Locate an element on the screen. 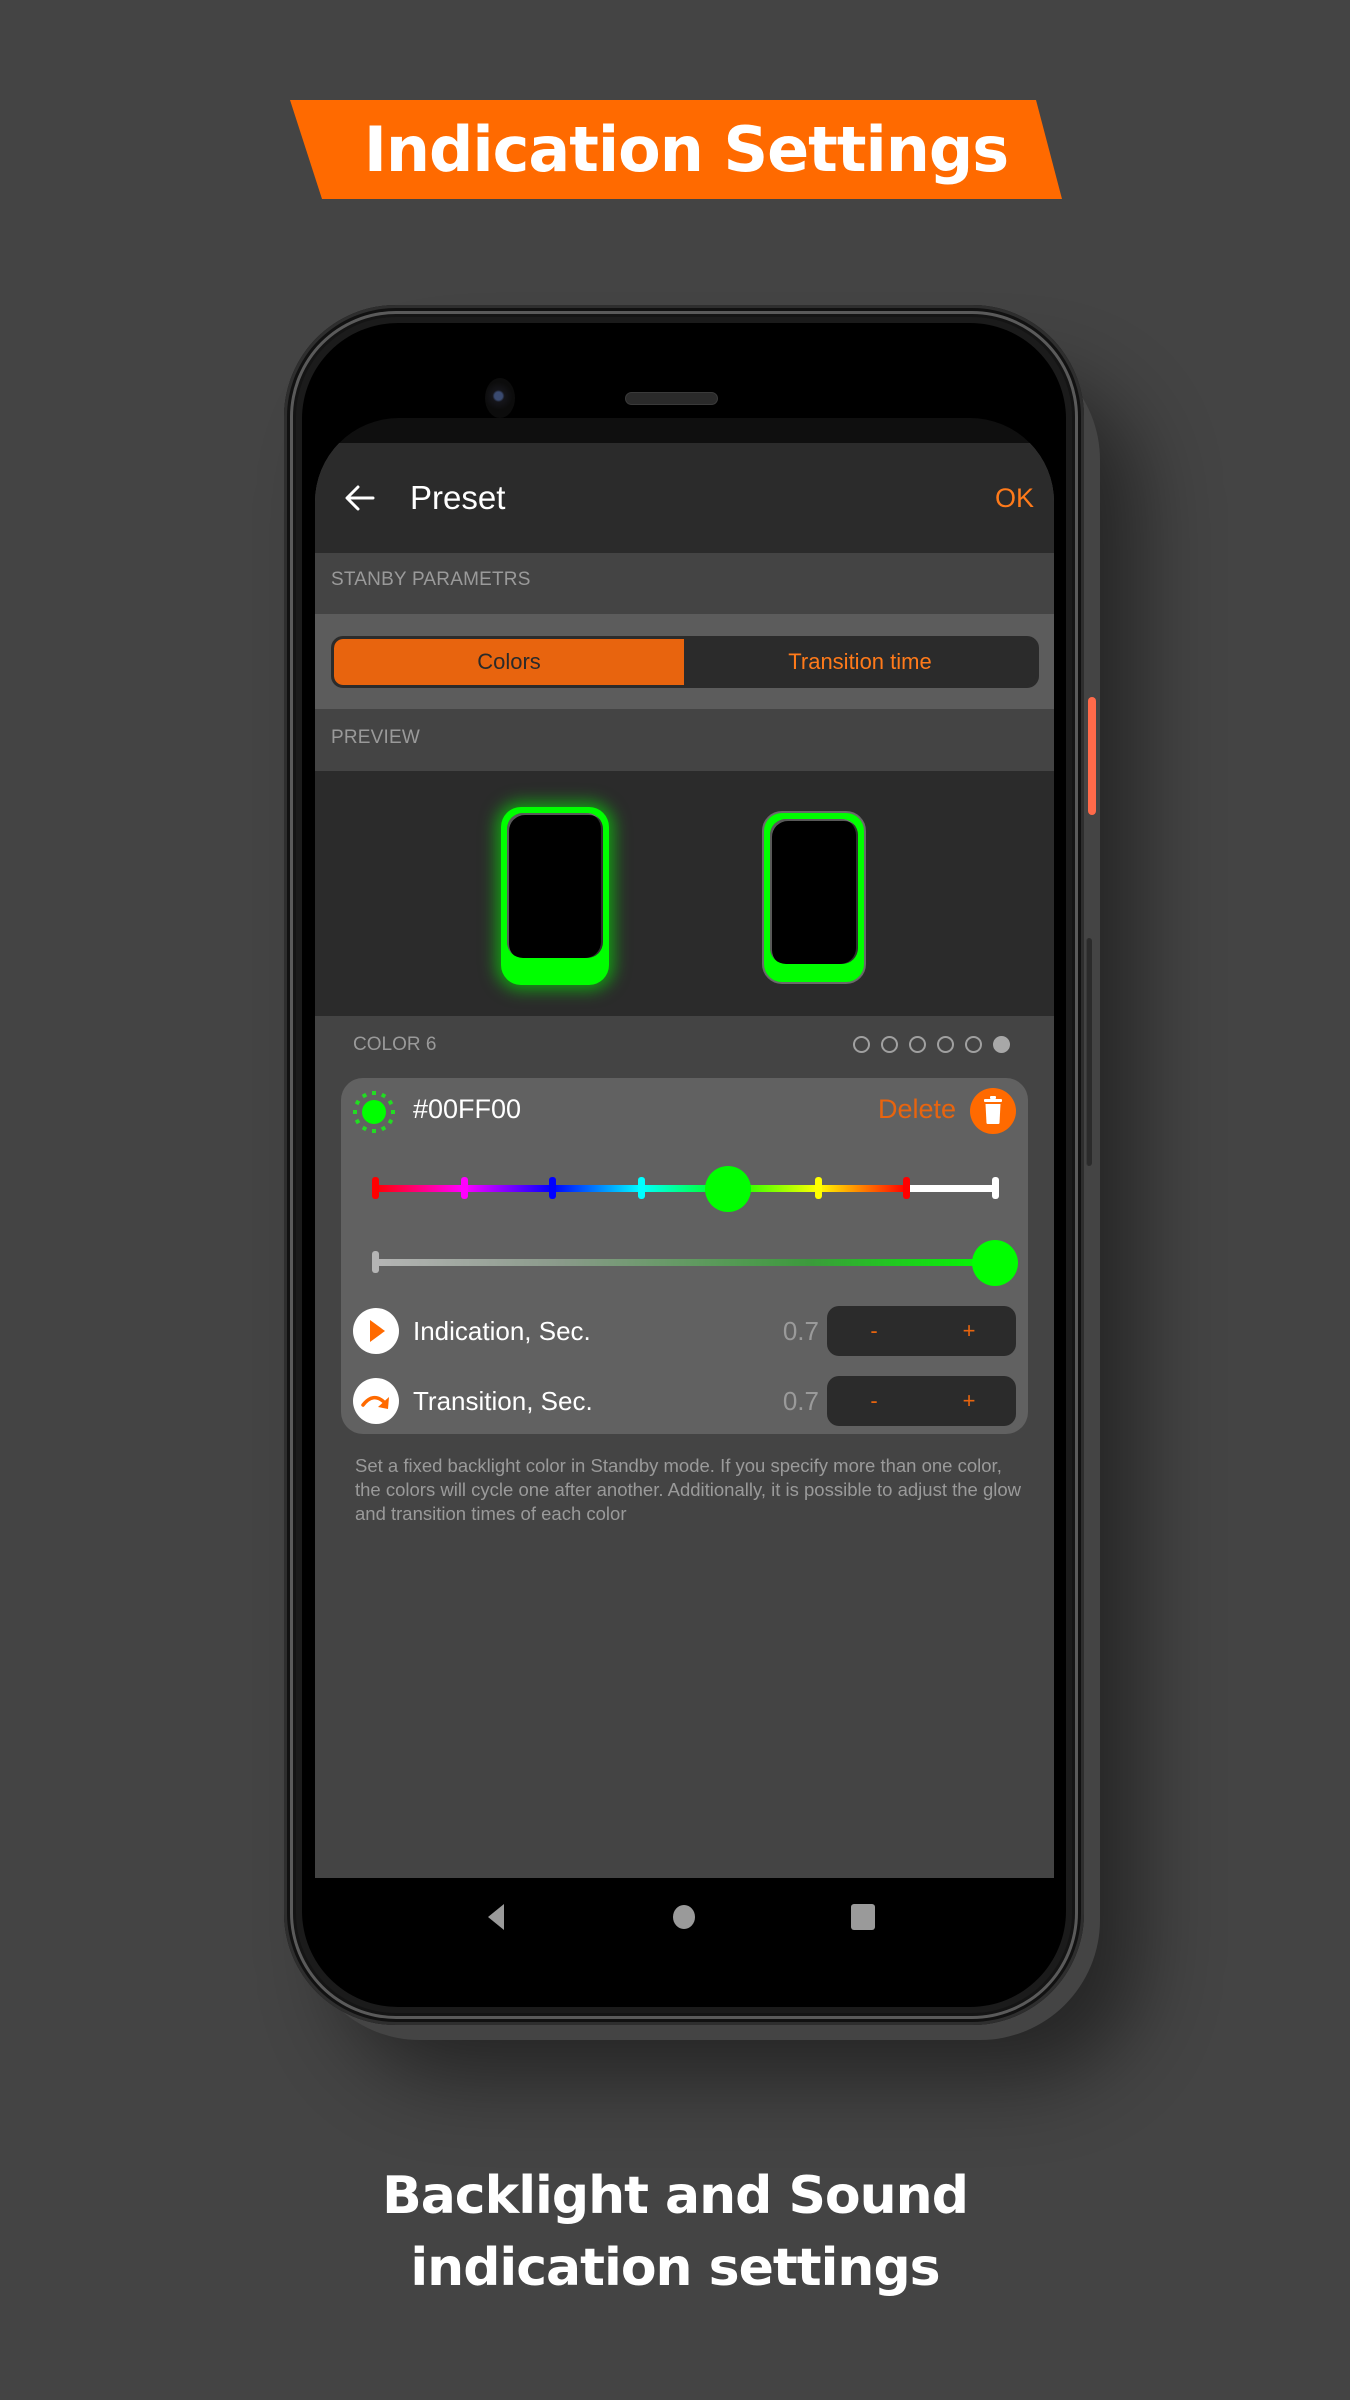 The image size is (1350, 2400). transition-time-stepper: - + is located at coordinates (921, 1401).